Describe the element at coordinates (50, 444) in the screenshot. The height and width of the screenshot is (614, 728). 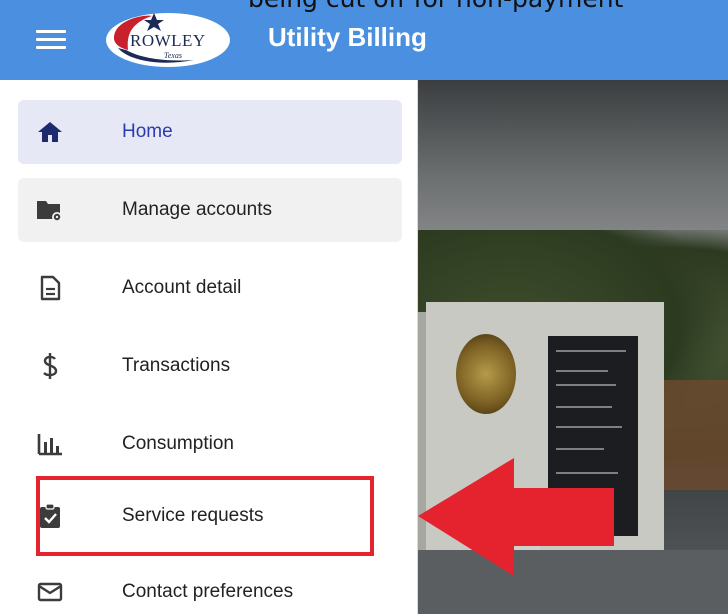
I see `bar-chart-icon` at that location.